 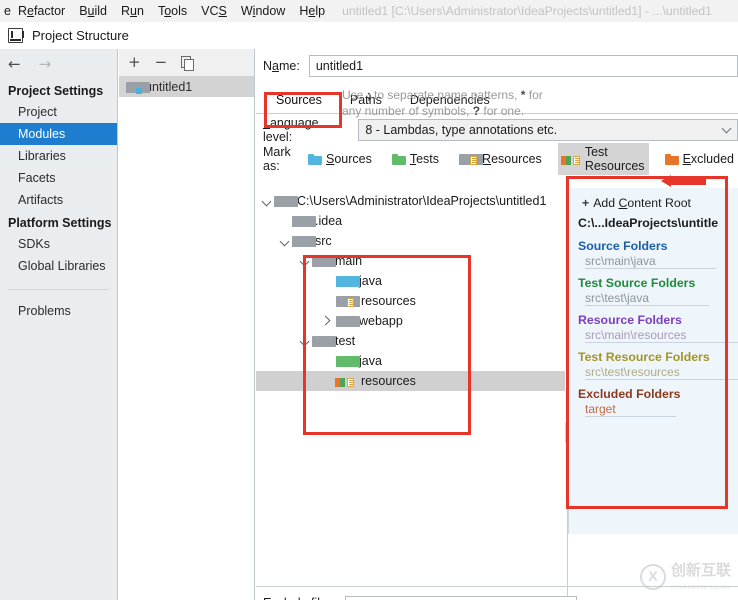 What do you see at coordinates (214, 11) in the screenshot?
I see `menu-item-vcs: VCS` at bounding box center [214, 11].